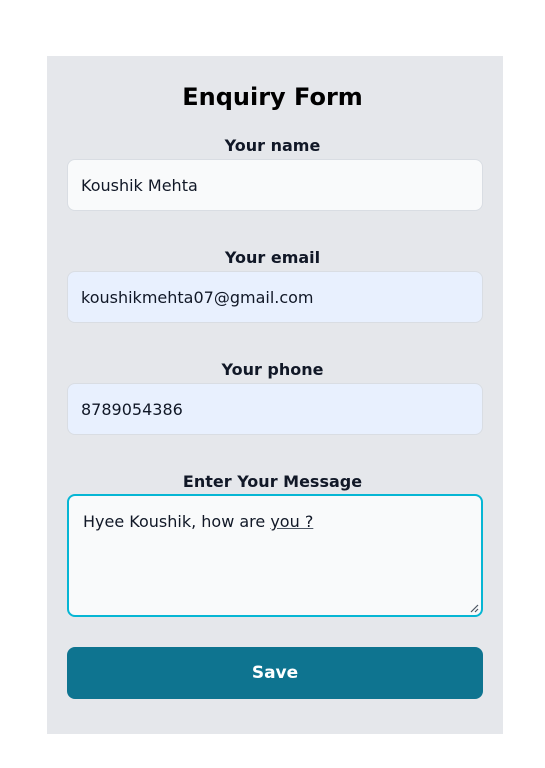 This screenshot has width=545, height=768. I want to click on message-text: Hyee Koushik, how are, so click(177, 521).